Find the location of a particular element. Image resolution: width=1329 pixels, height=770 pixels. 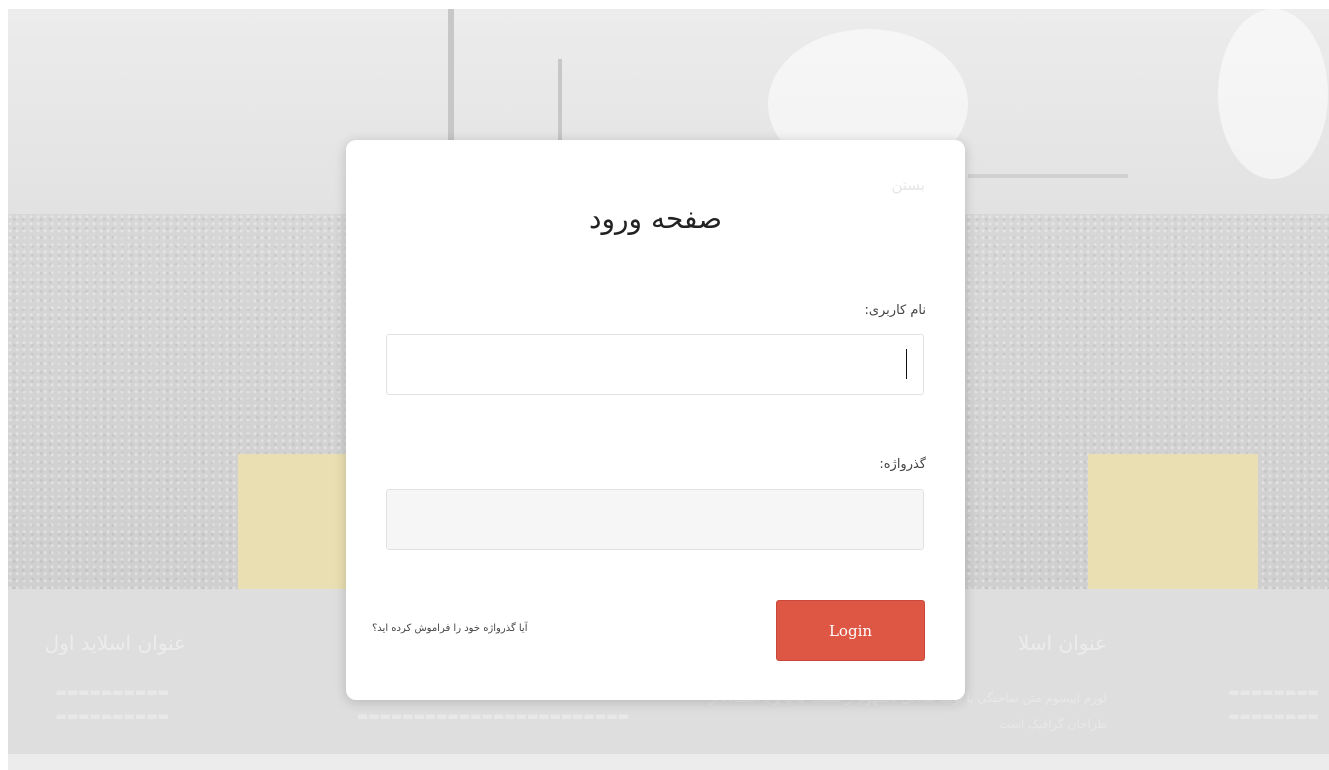

page-title: صفحه ورود is located at coordinates (655, 218).